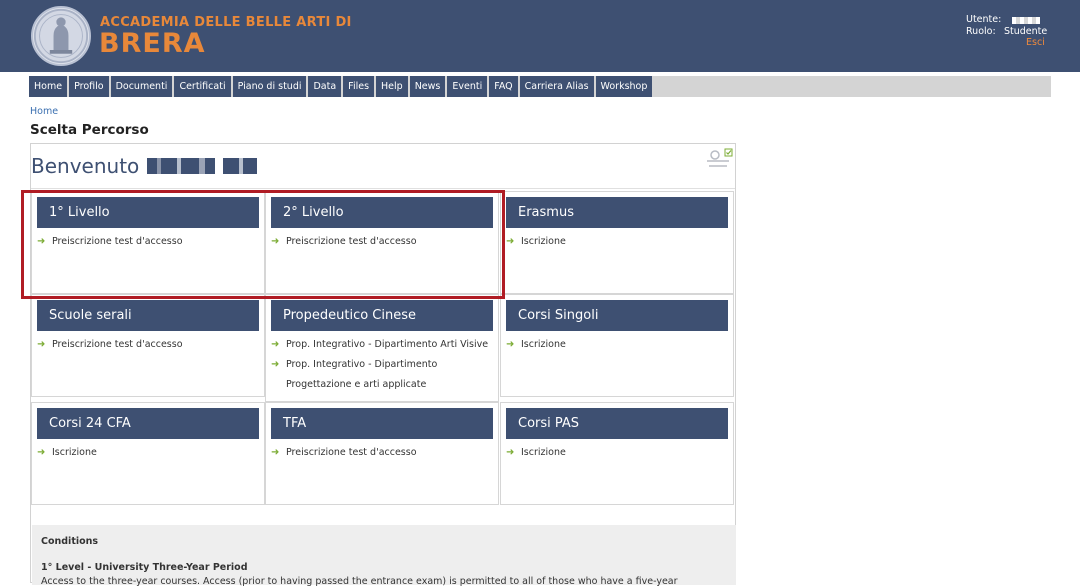 The height and width of the screenshot is (587, 1080). I want to click on welcome-heading: Benvenuto, so click(144, 166).